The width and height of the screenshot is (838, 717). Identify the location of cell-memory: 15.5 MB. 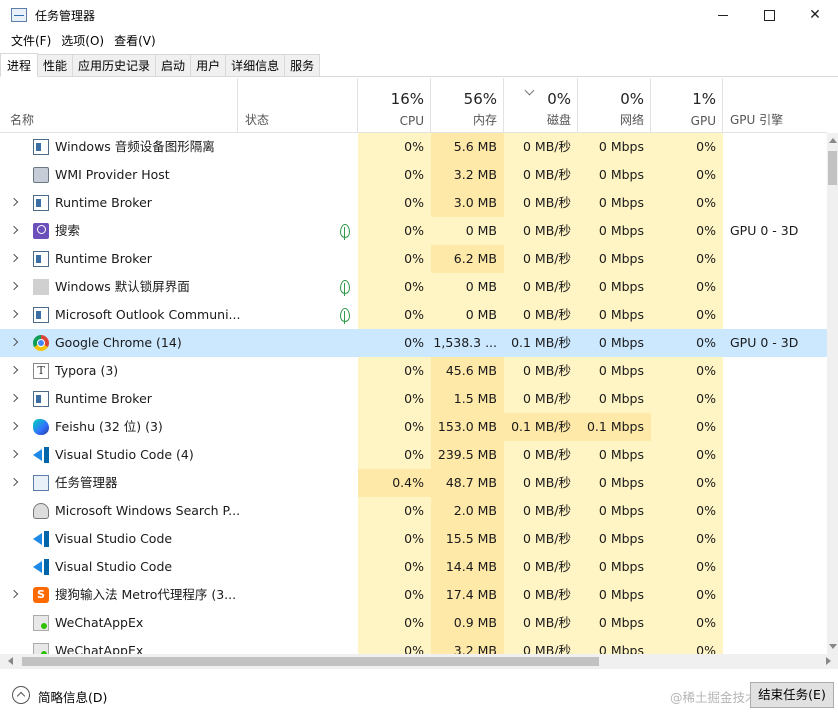
(467, 539).